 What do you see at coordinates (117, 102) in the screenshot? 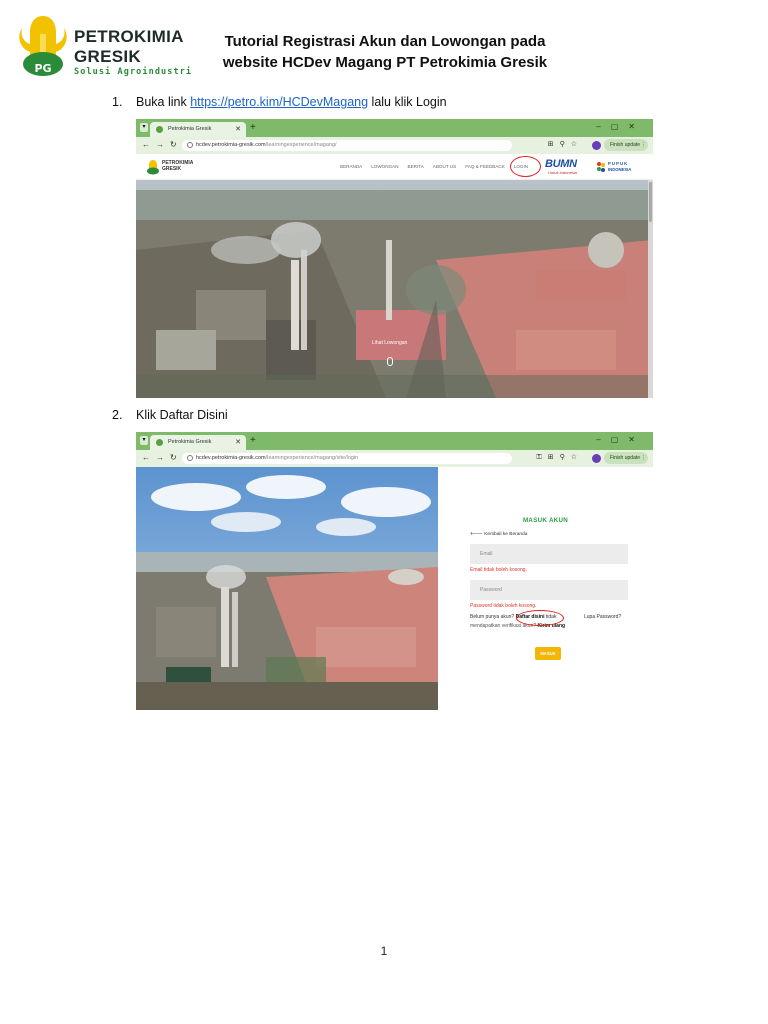
I see `step-number: 1.` at bounding box center [117, 102].